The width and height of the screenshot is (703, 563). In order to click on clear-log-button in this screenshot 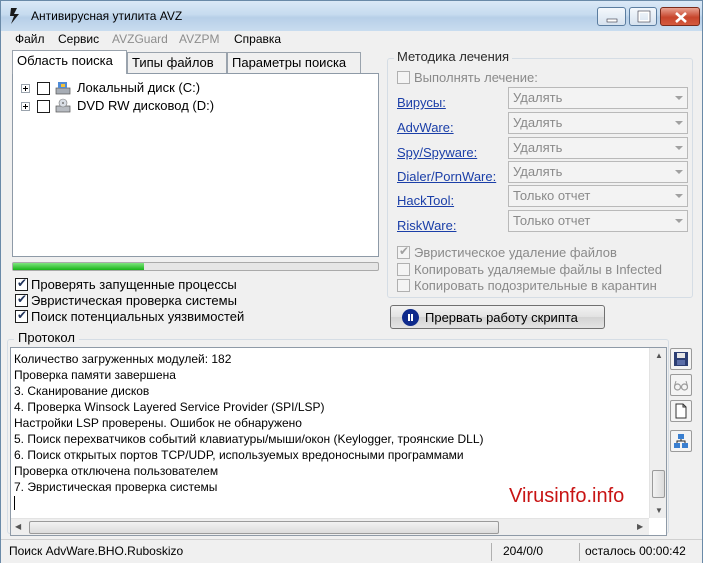, I will do `click(681, 411)`.